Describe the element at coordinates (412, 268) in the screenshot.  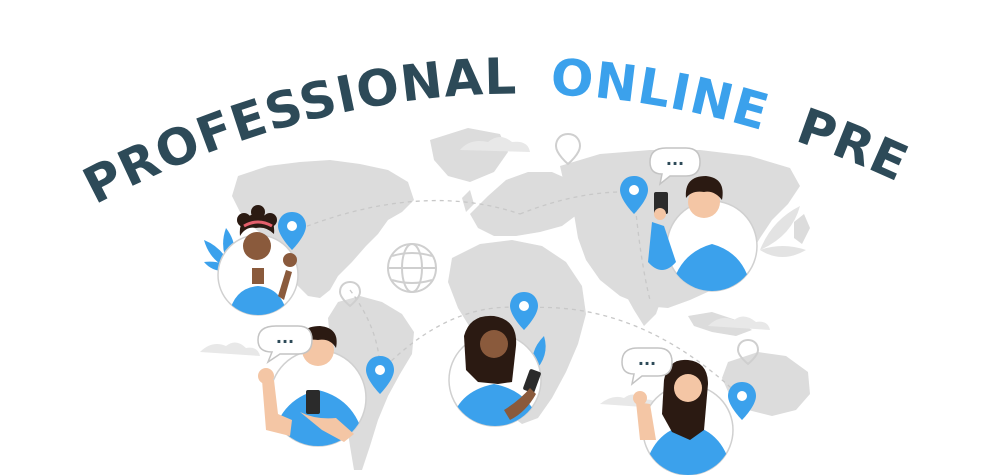
I see `globe-icon` at that location.